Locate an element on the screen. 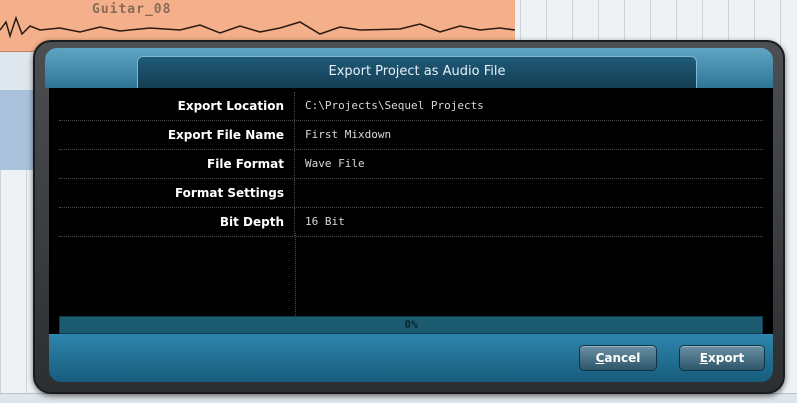 This screenshot has height=403, width=797. export-progress-bar: 0% is located at coordinates (411, 325).